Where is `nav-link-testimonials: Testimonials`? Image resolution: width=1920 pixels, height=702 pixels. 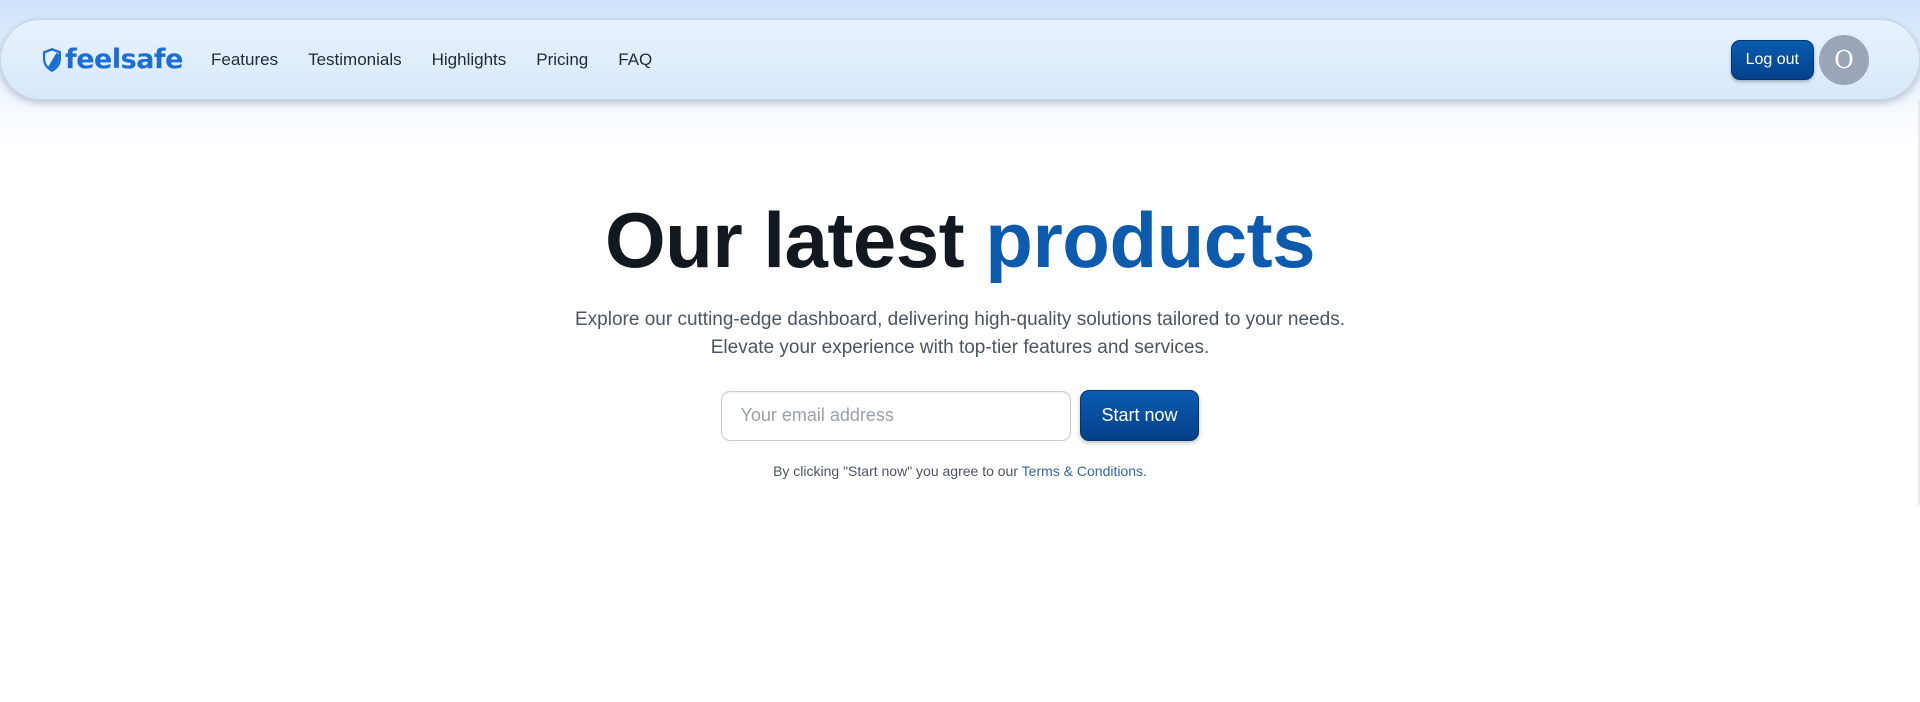
nav-link-testimonials: Testimonials is located at coordinates (355, 60).